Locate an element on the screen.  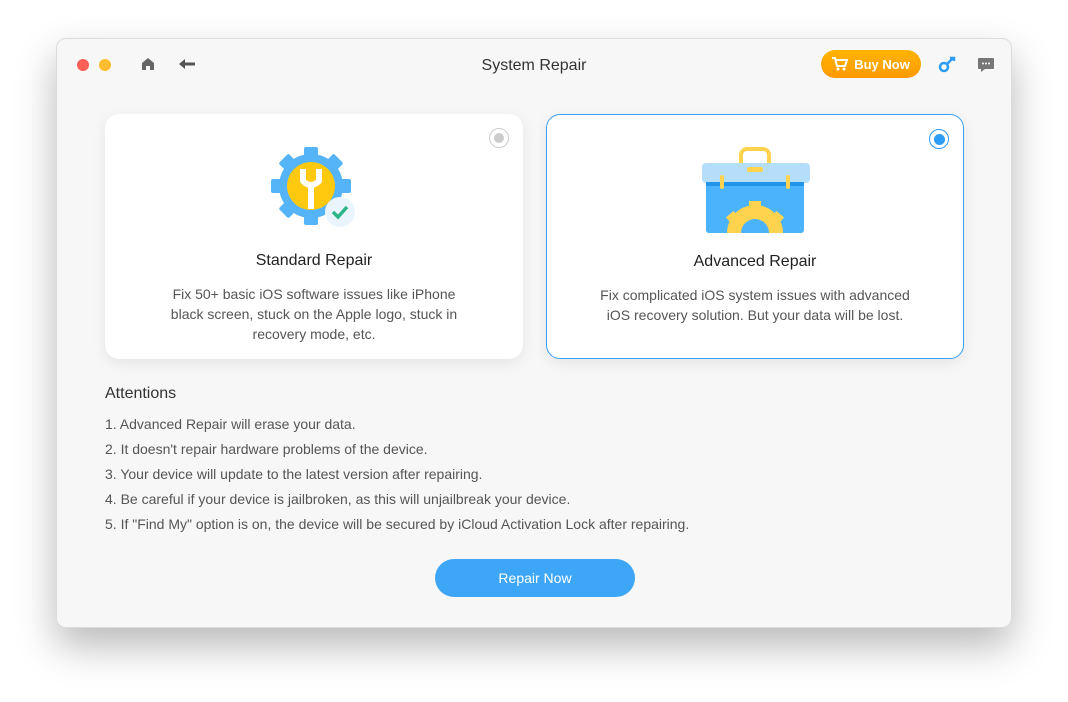
buy-now-button: Buy Now is located at coordinates (871, 64).